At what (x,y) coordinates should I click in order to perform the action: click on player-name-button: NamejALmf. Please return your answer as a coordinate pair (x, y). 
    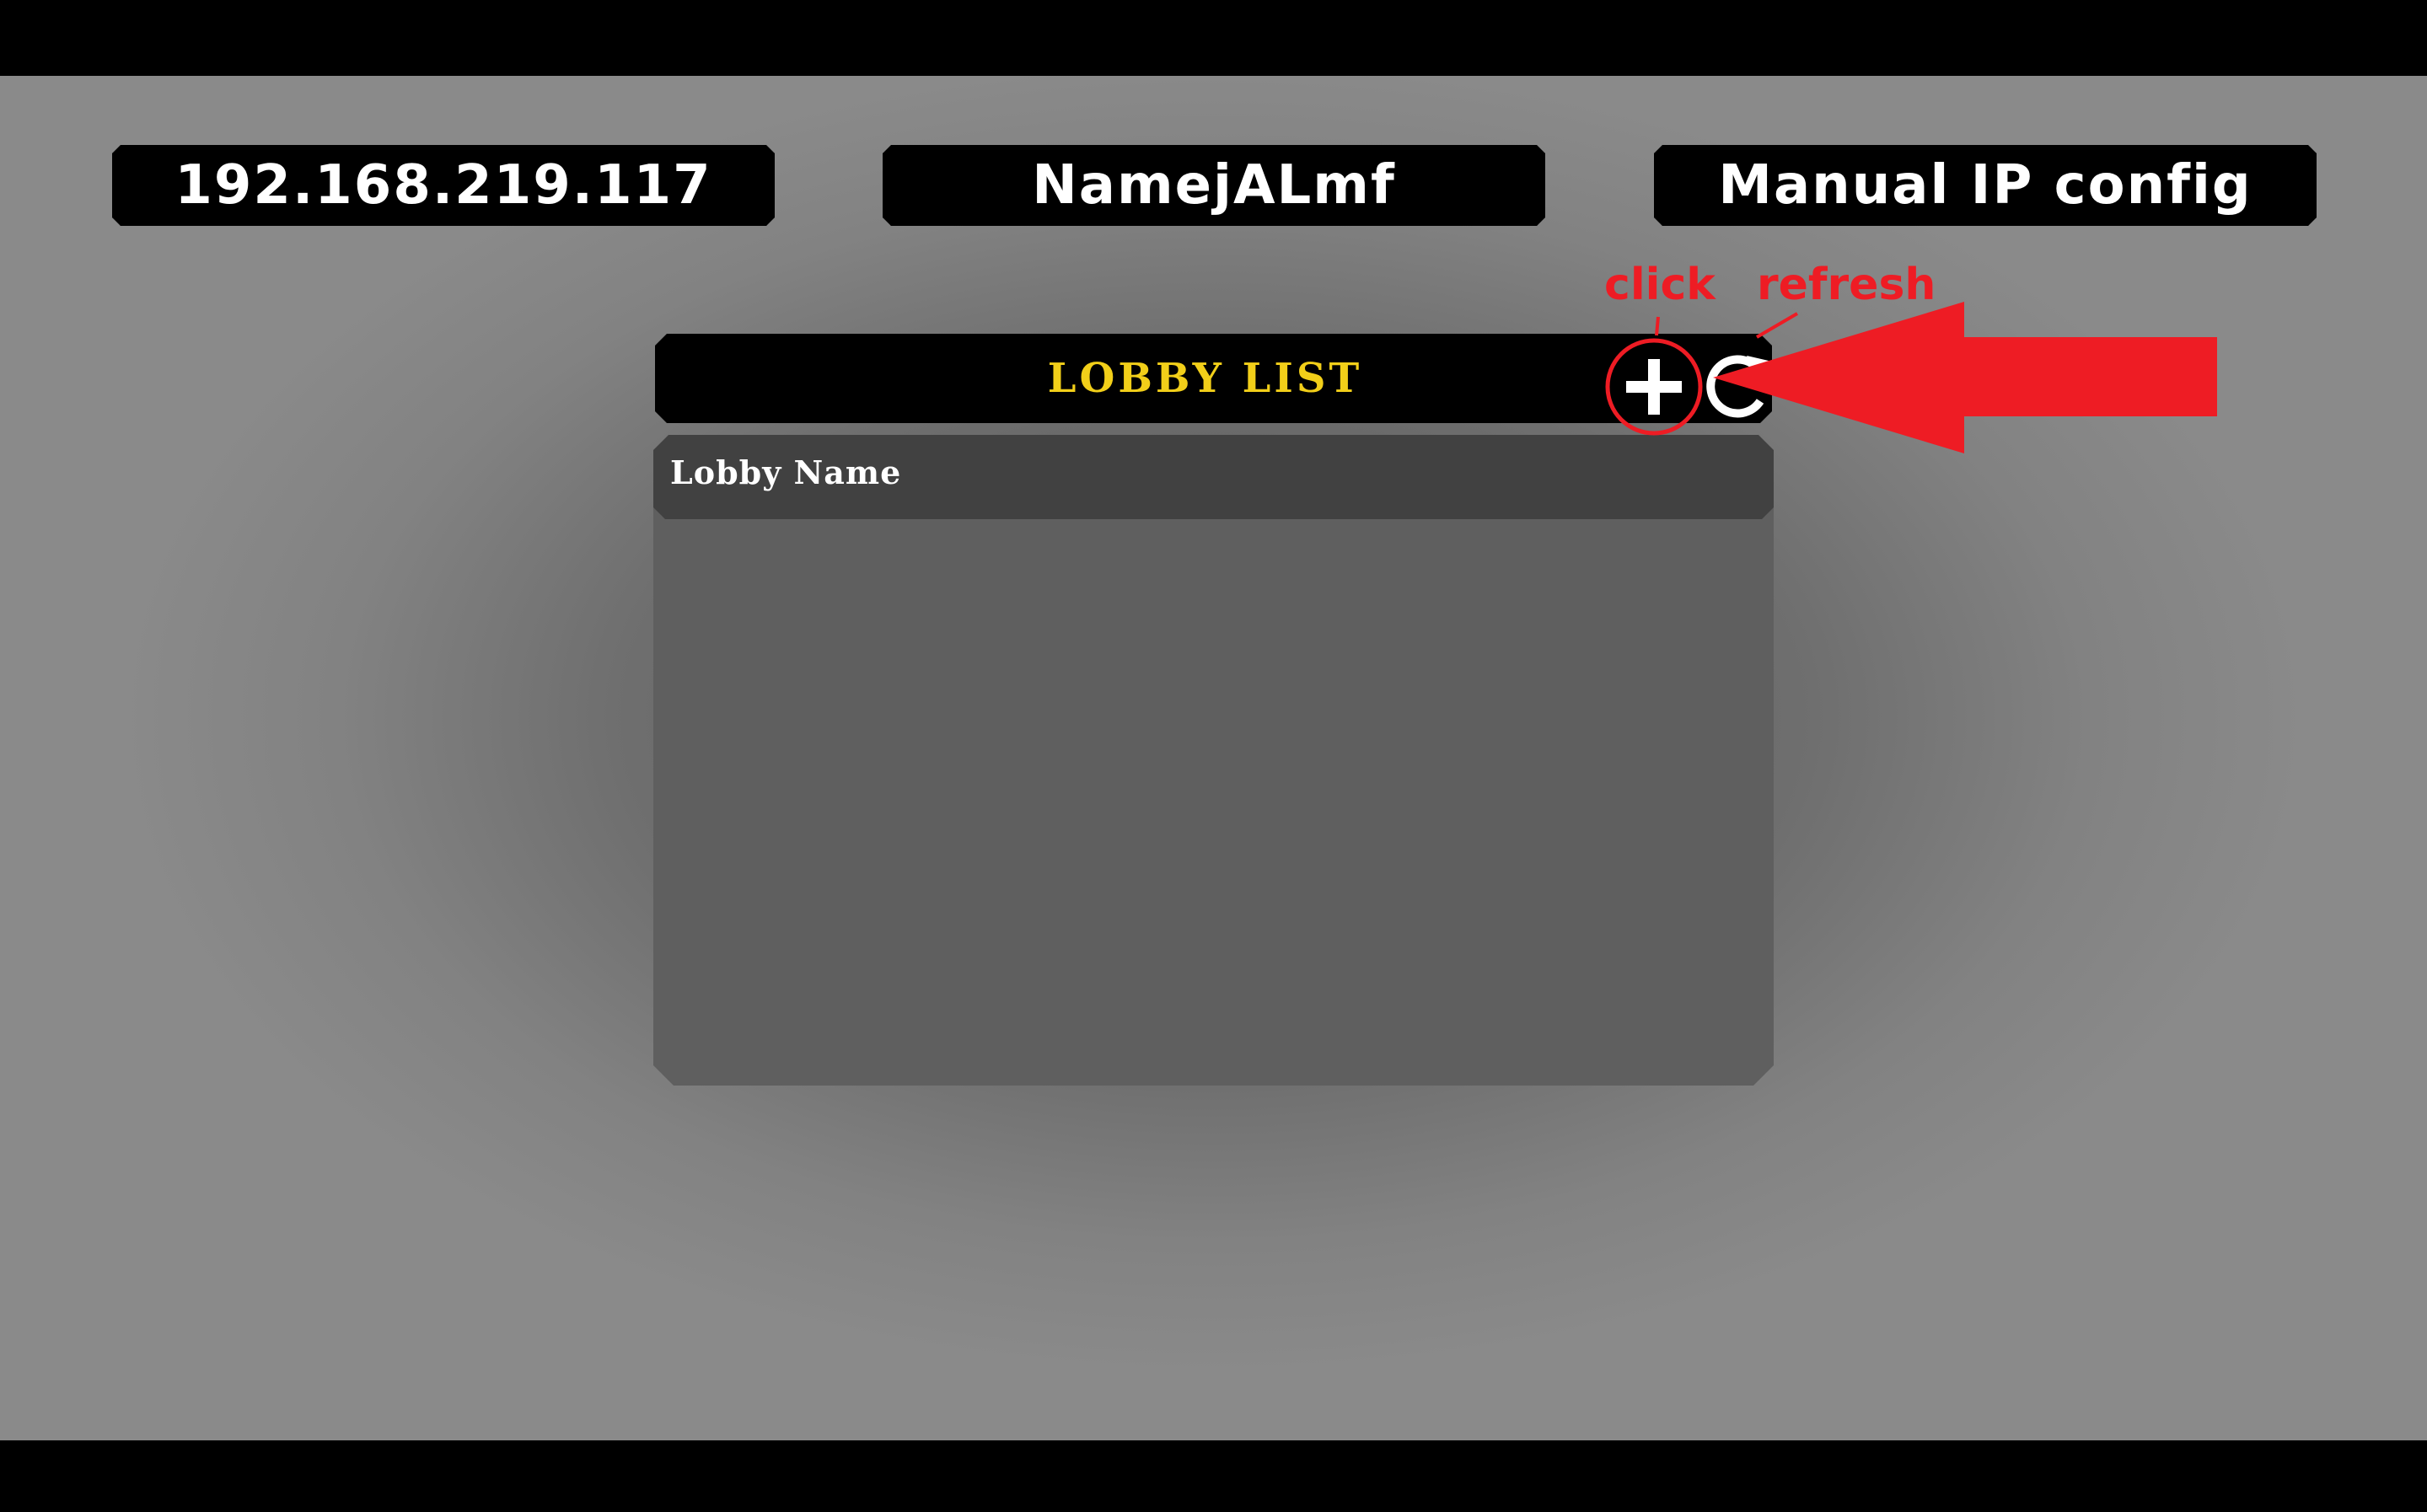
    Looking at the image, I should click on (1214, 185).